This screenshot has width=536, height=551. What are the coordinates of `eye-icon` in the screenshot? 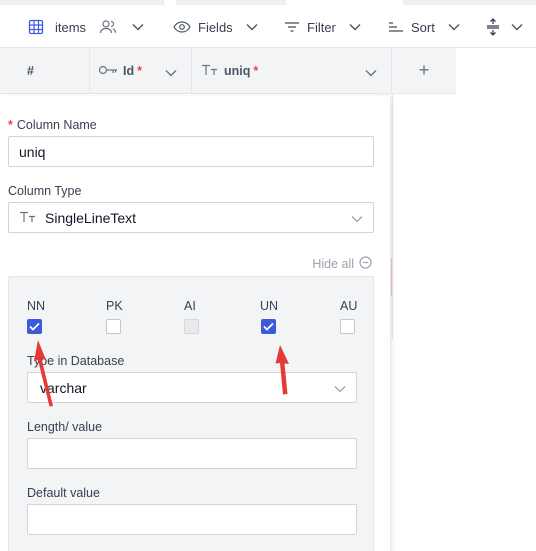 It's located at (182, 27).